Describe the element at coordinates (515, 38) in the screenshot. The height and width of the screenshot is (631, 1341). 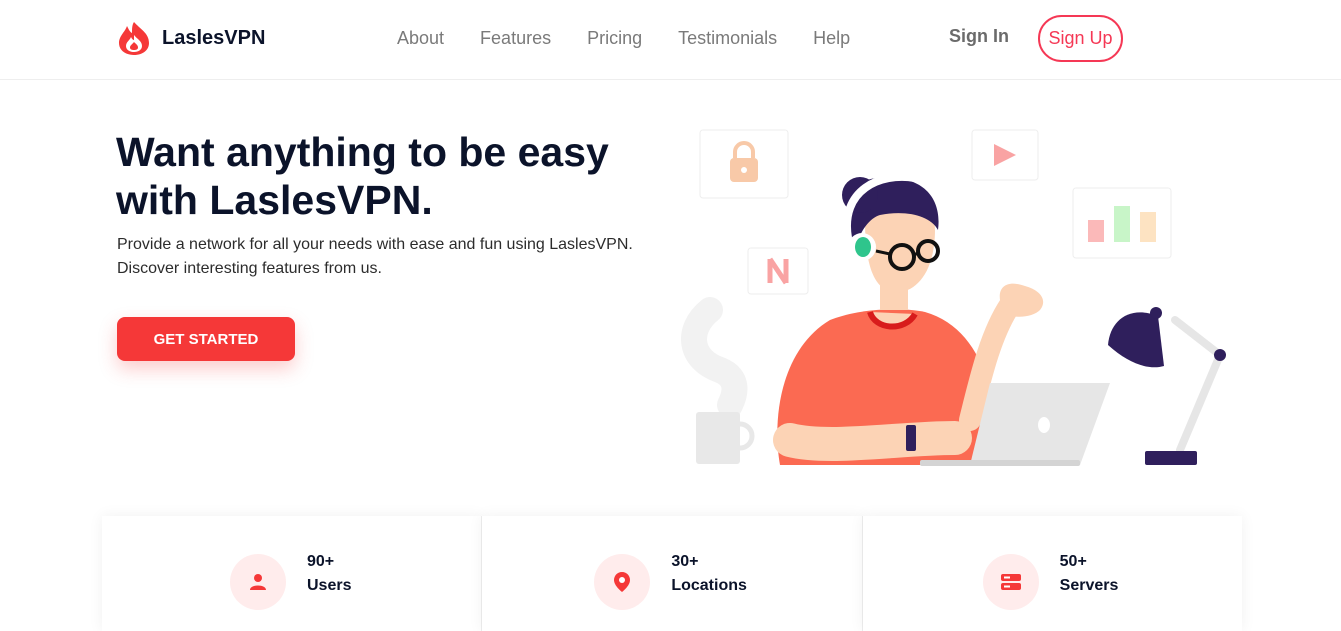
I see `nav-features: Features` at that location.